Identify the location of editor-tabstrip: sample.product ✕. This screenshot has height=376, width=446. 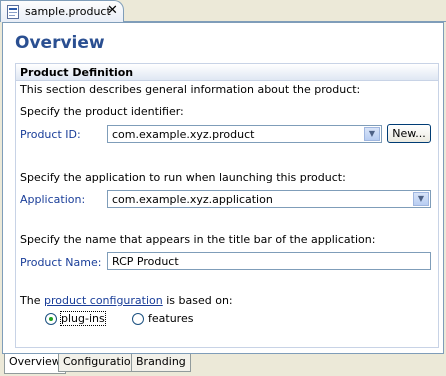
(223, 11).